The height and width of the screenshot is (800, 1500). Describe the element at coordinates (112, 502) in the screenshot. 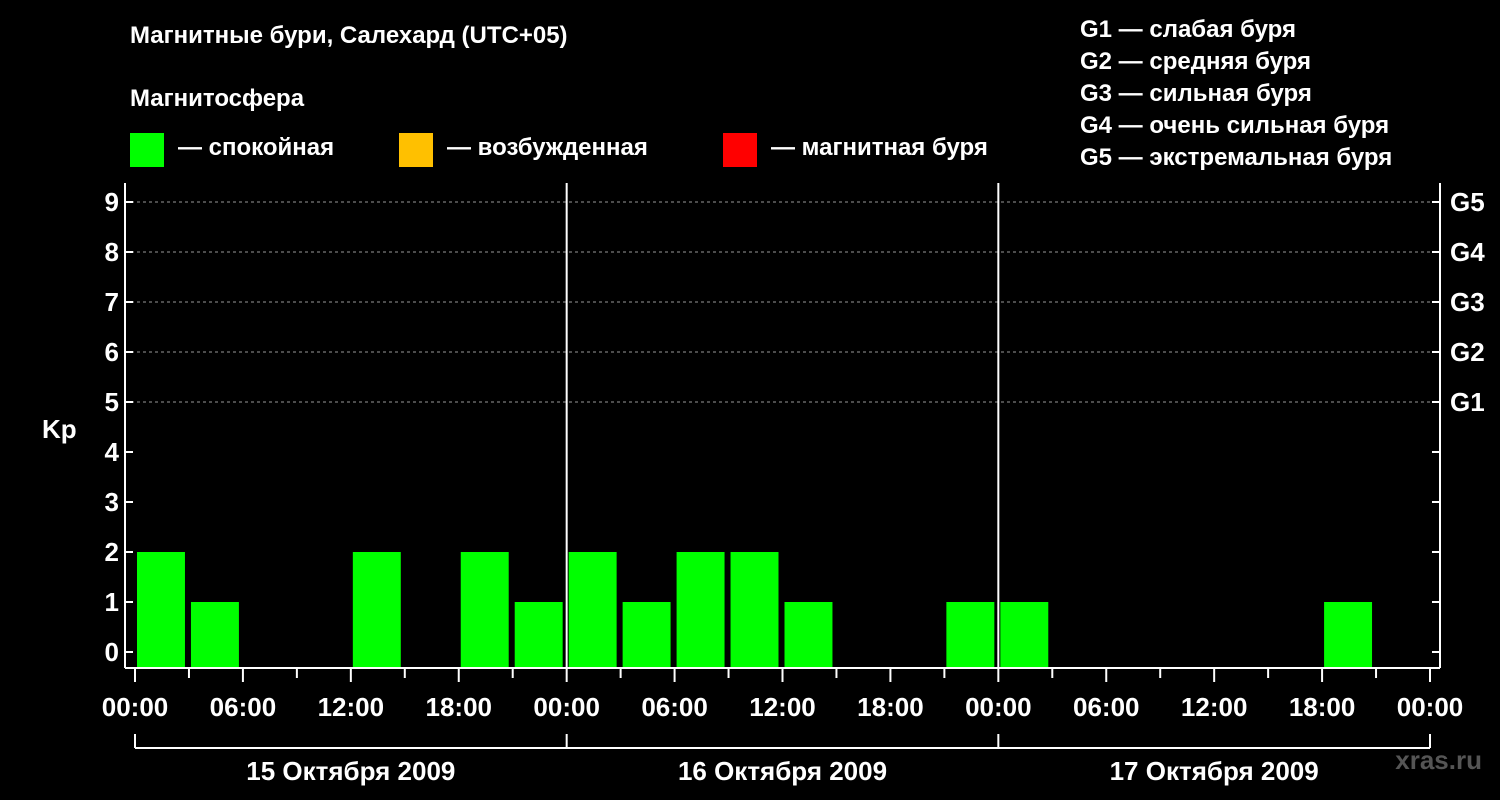

I see `y-tick-label: 3` at that location.